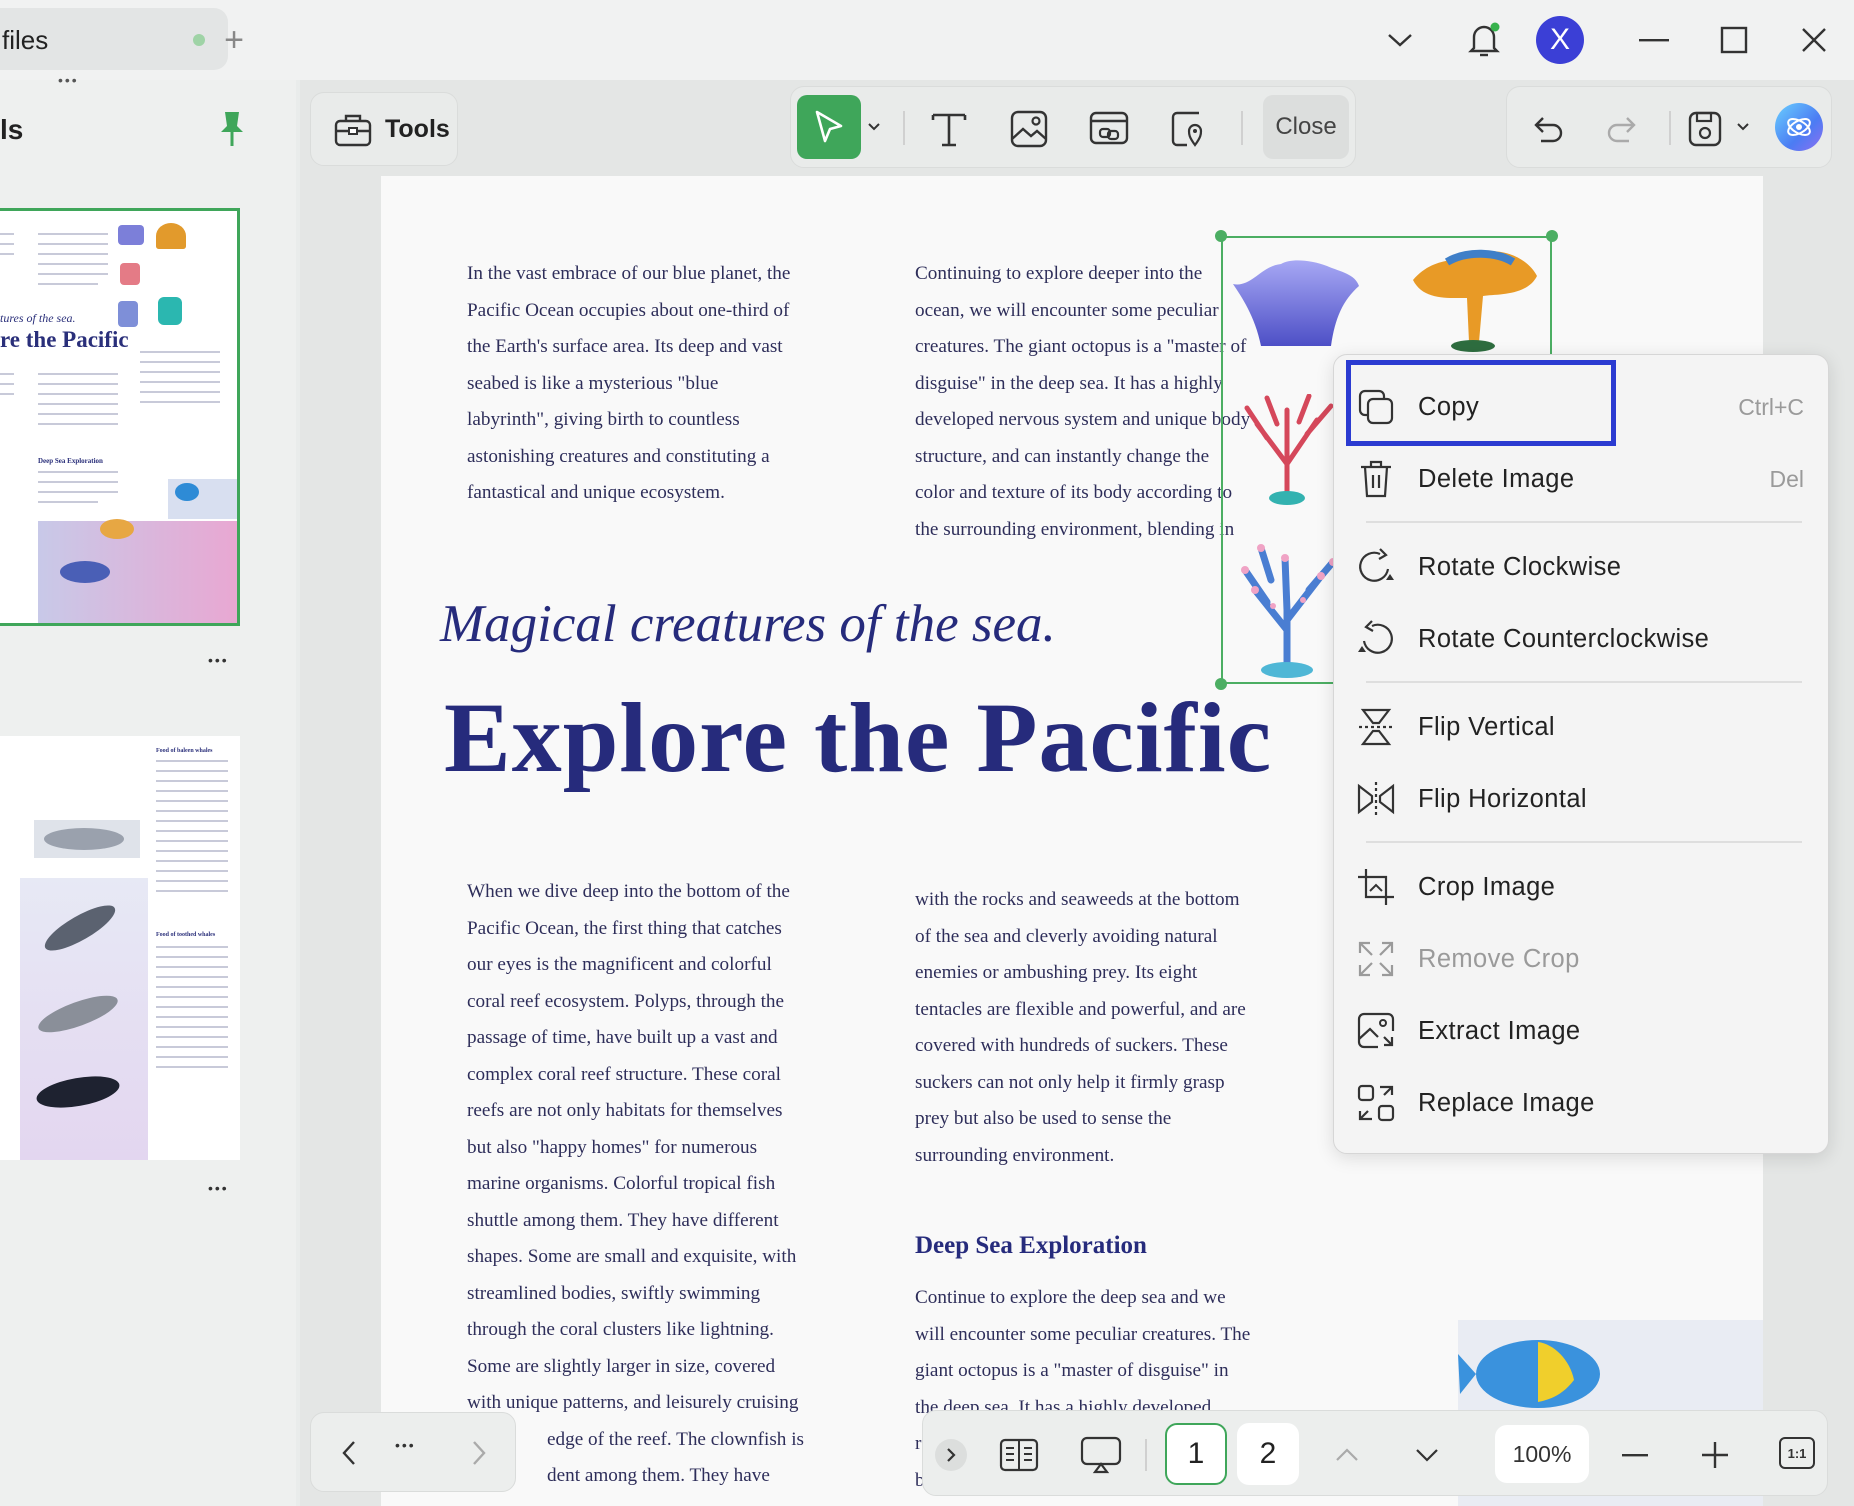  I want to click on page-down-button, so click(1427, 1455).